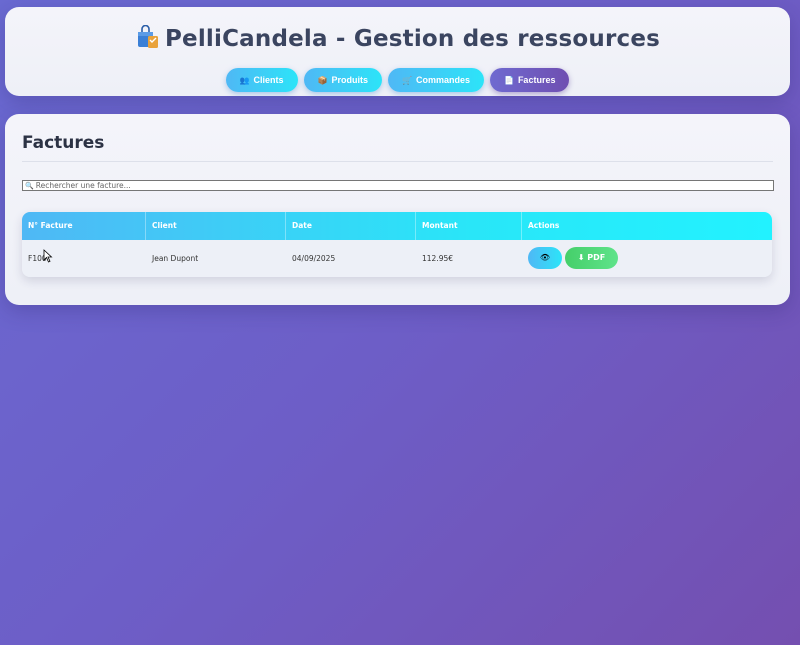  I want to click on column-header-numero: N° Facture, so click(84, 226).